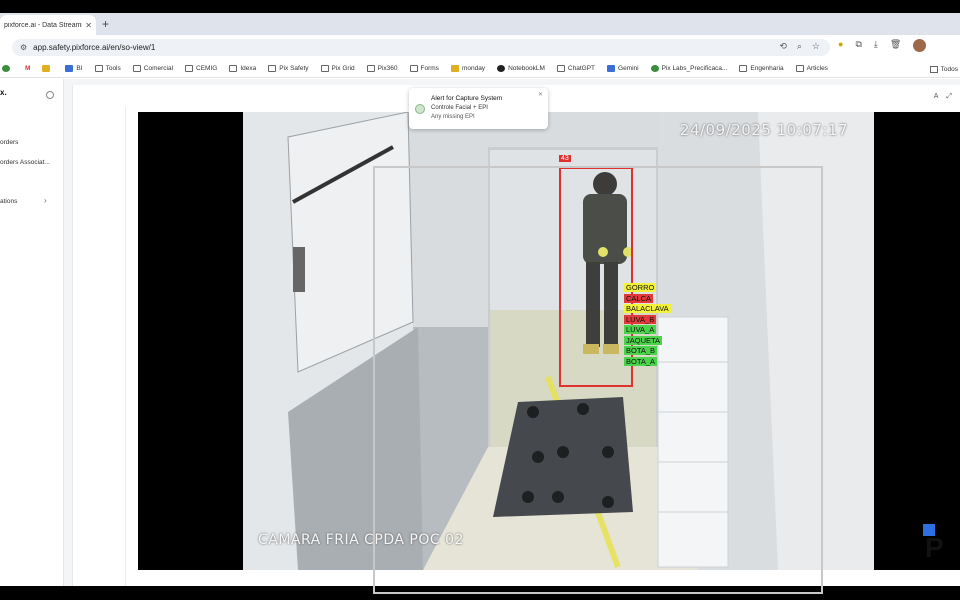 This screenshot has height=600, width=960. What do you see at coordinates (876, 45) in the screenshot?
I see `download-icon: ⤓` at bounding box center [876, 45].